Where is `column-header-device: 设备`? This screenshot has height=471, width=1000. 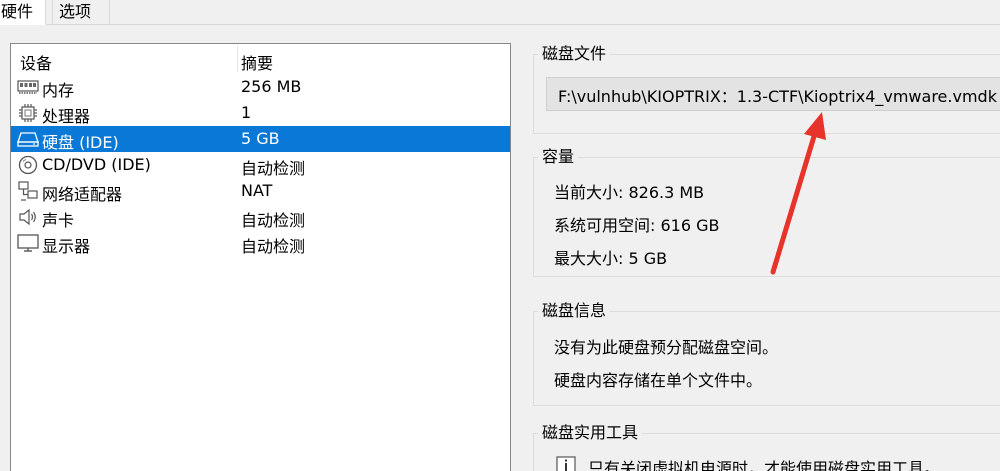 column-header-device: 设备 is located at coordinates (36, 62).